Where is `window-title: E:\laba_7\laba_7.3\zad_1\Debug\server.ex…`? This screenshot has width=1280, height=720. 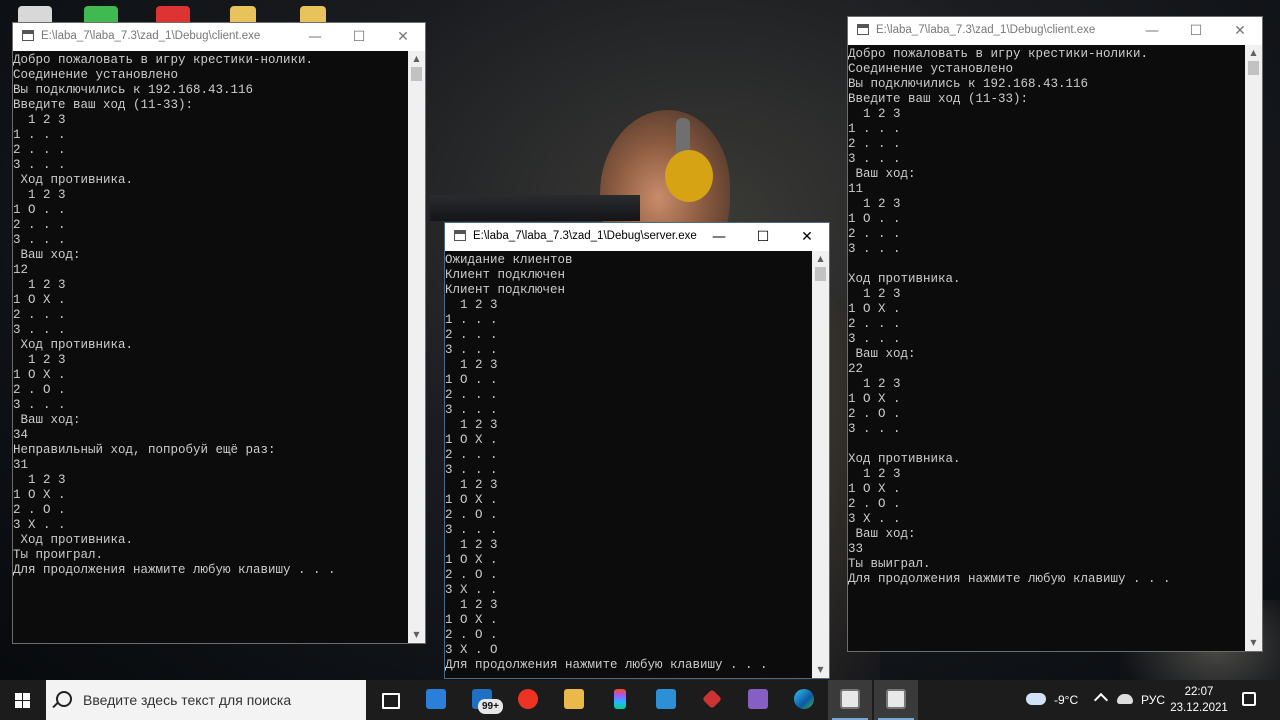
window-title: E:\laba_7\laba_7.3\zad_1\Debug\server.ex… is located at coordinates (585, 236).